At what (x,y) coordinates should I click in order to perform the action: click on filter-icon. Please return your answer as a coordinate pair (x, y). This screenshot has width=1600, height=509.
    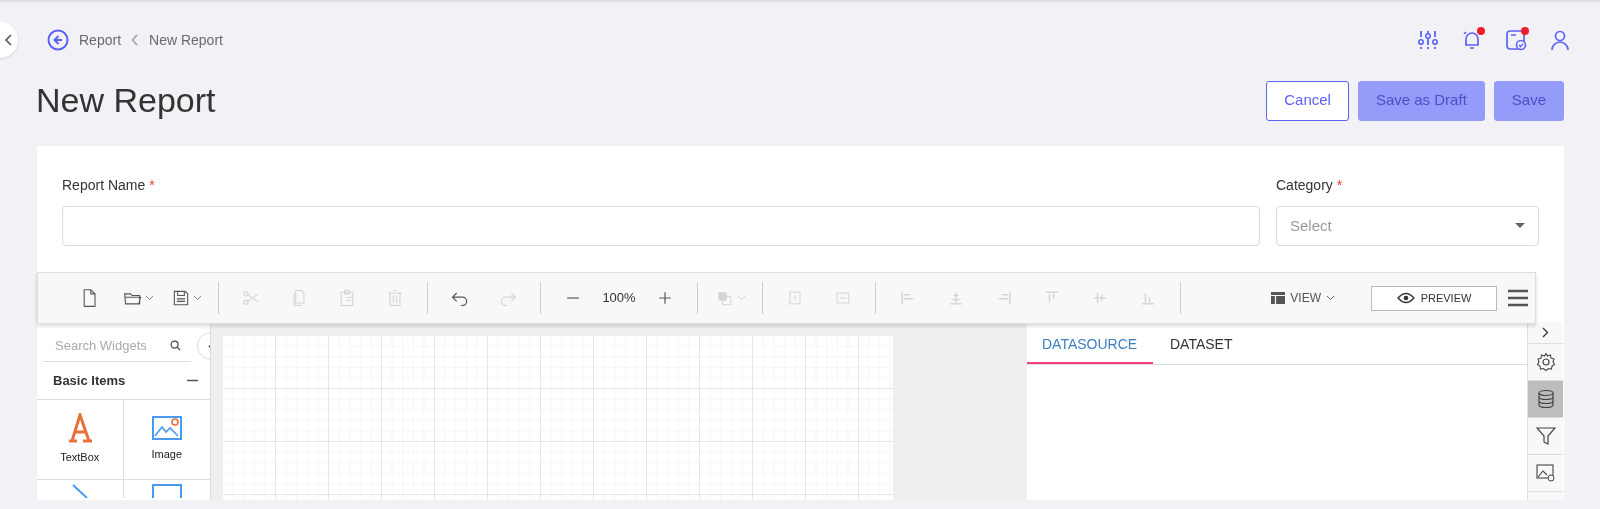
    Looking at the image, I should click on (1545, 436).